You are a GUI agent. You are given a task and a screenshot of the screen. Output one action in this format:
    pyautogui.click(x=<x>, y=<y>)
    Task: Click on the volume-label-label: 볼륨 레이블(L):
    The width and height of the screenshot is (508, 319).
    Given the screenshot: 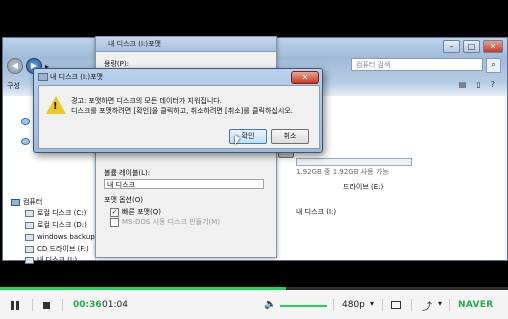 What is the action you would take?
    pyautogui.click(x=127, y=173)
    